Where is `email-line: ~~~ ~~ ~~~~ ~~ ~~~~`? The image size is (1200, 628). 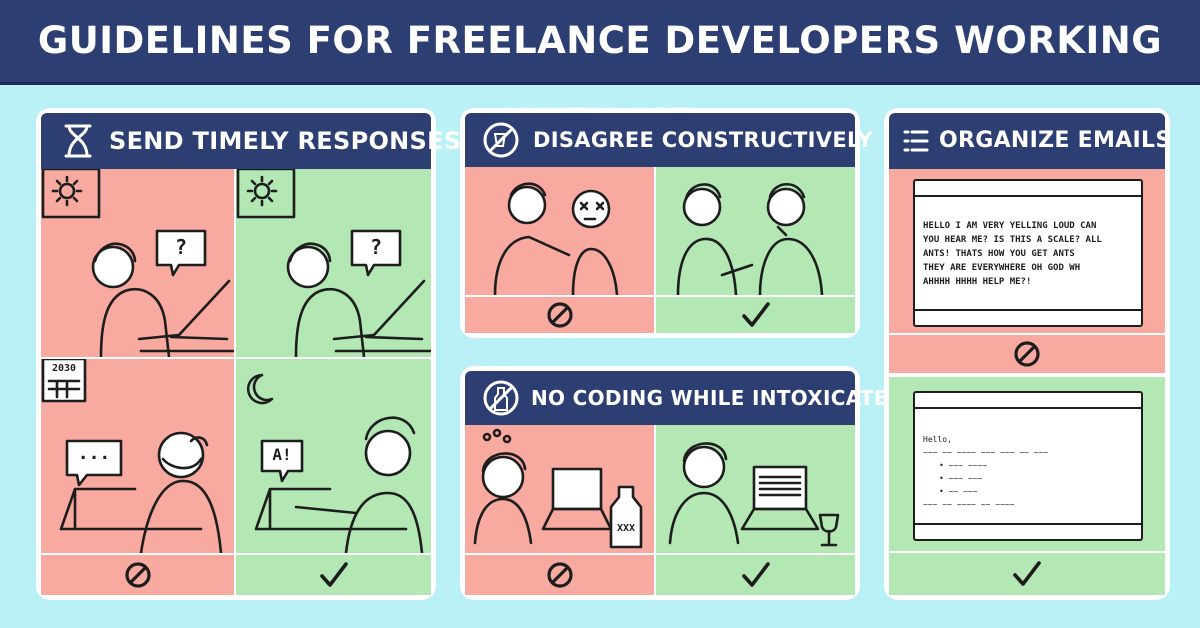
email-line: ~~~ ~~ ~~~~ ~~ ~~~~ is located at coordinates (969, 504).